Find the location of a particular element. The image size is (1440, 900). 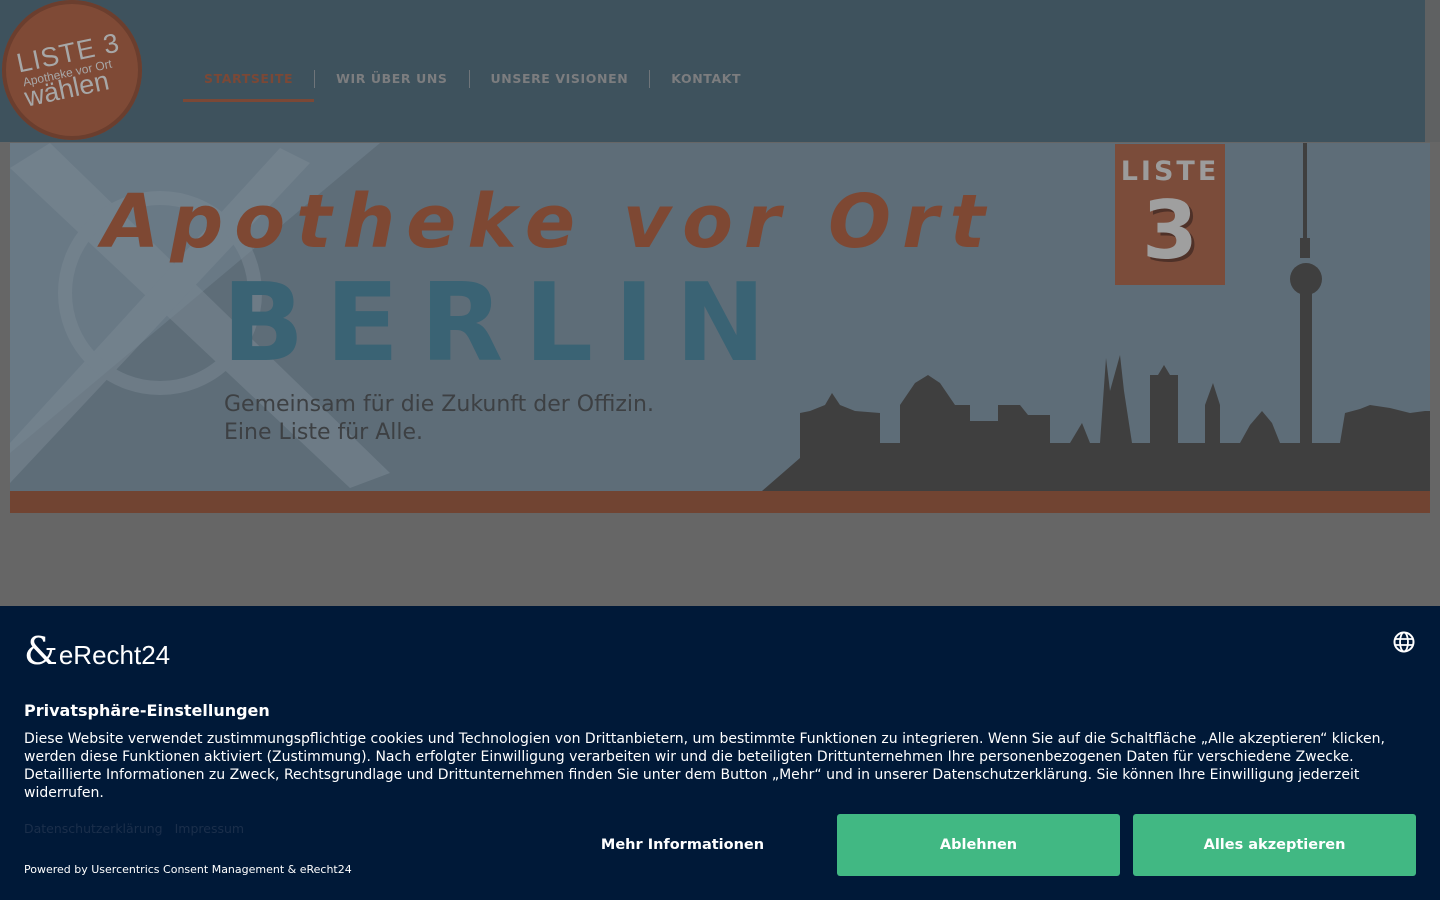

globe-icon is located at coordinates (1404, 642).